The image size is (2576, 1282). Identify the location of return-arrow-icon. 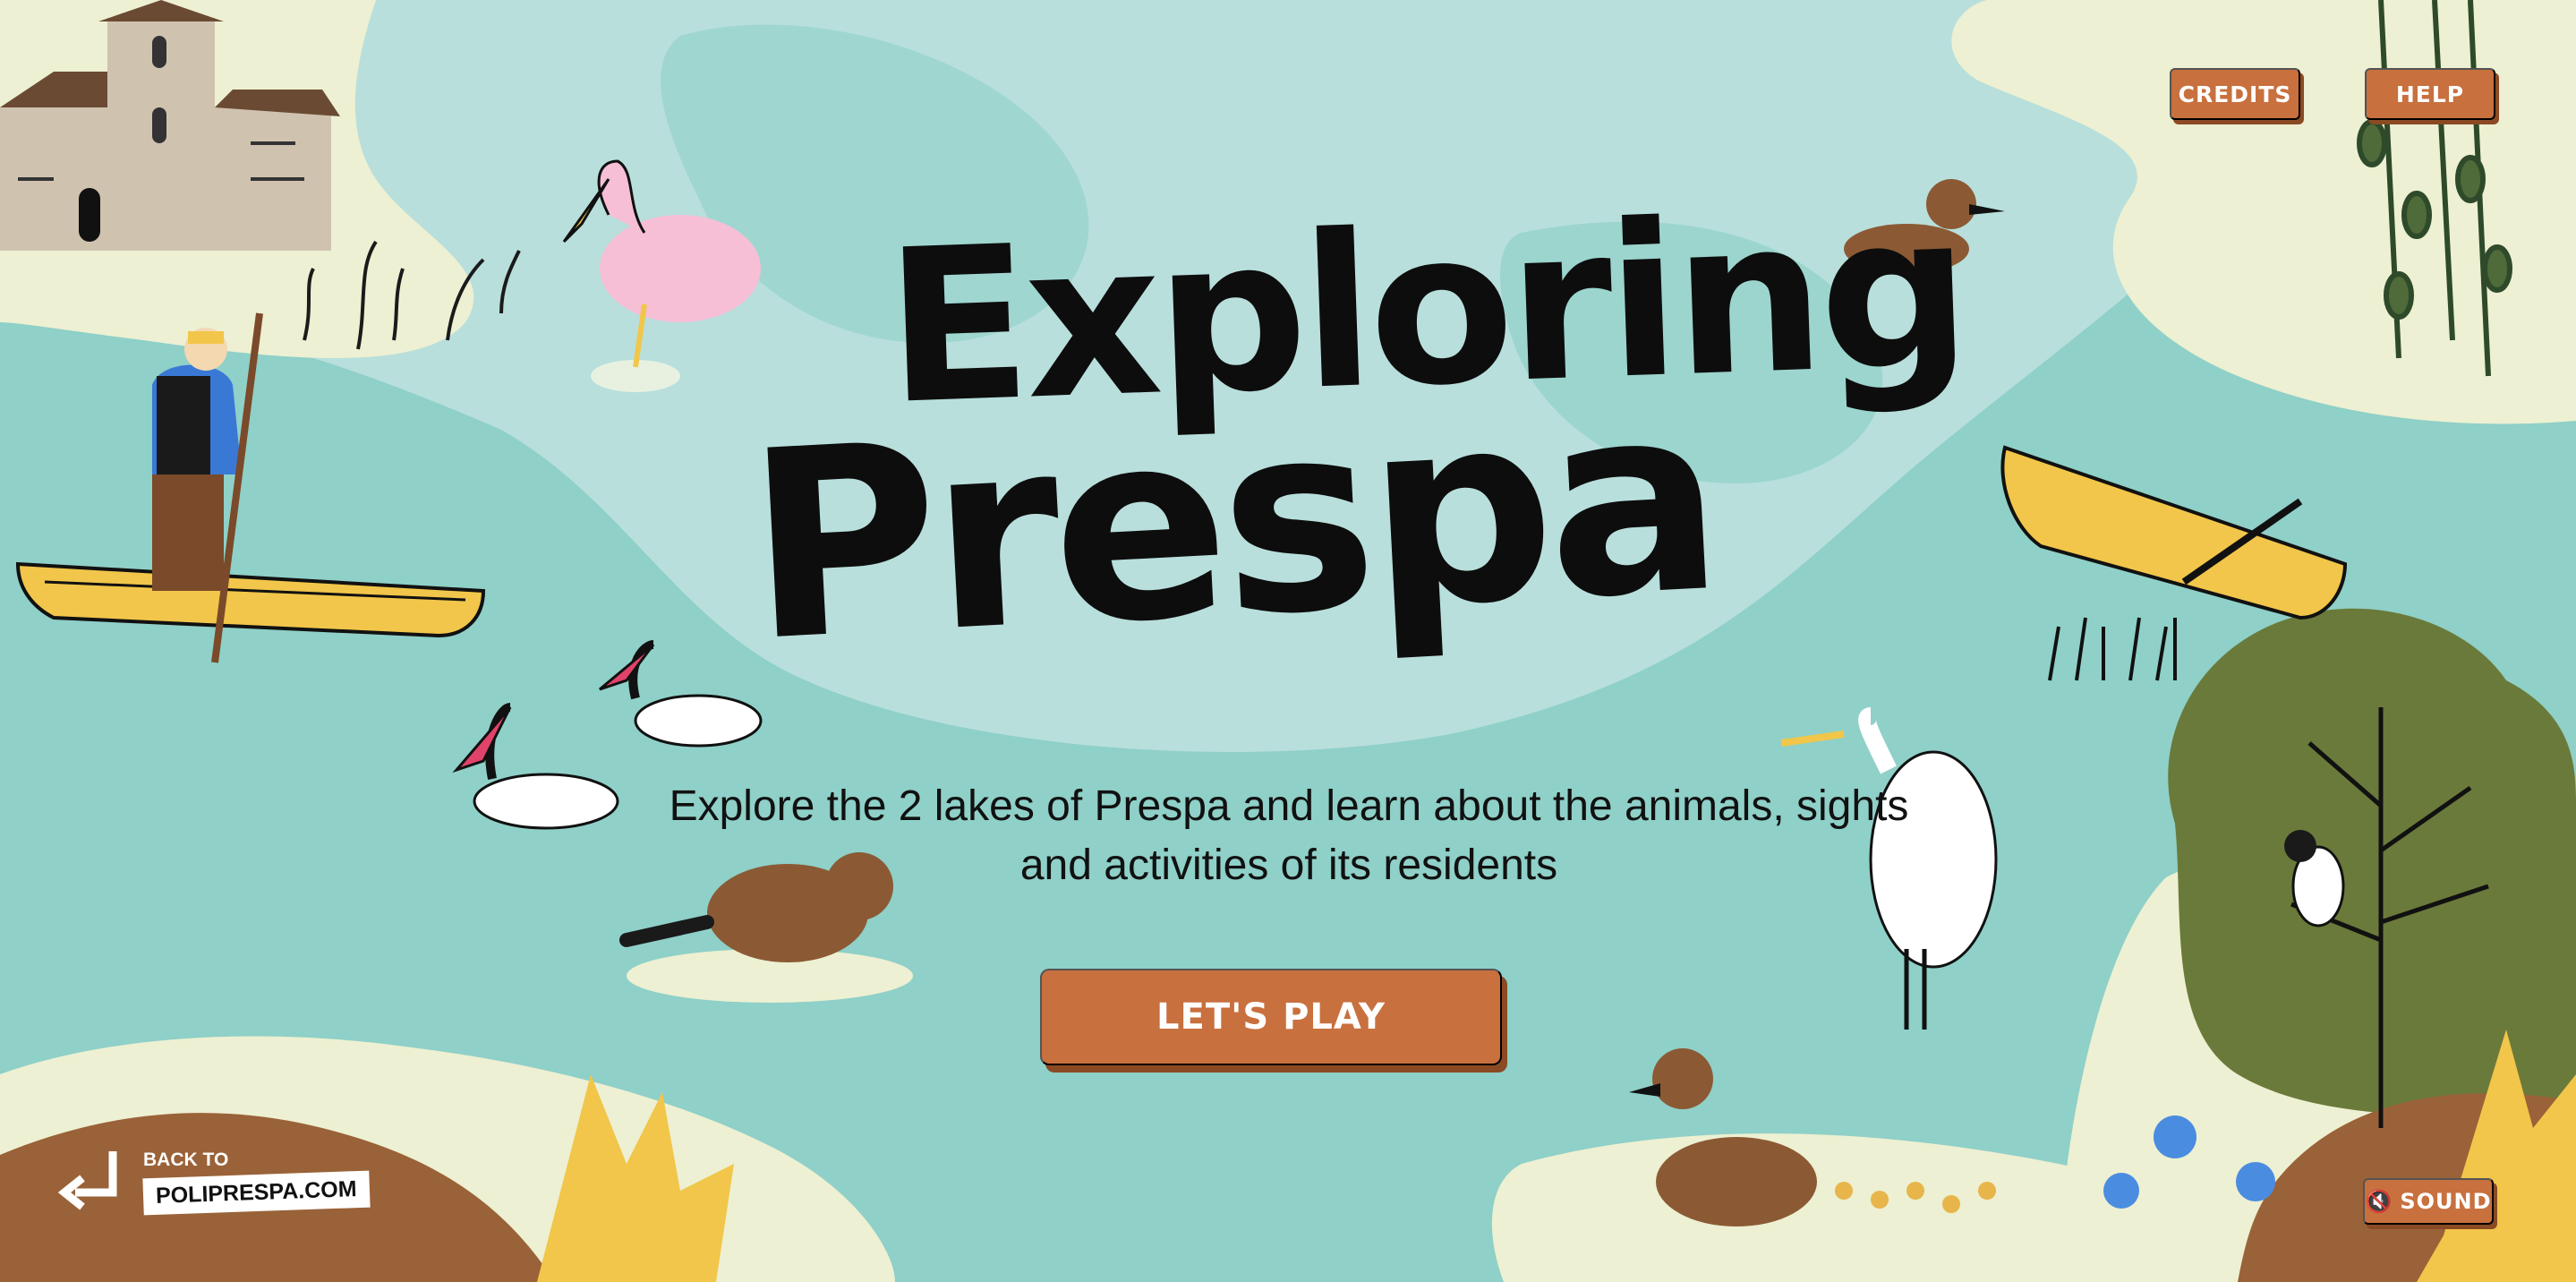
(87, 1180).